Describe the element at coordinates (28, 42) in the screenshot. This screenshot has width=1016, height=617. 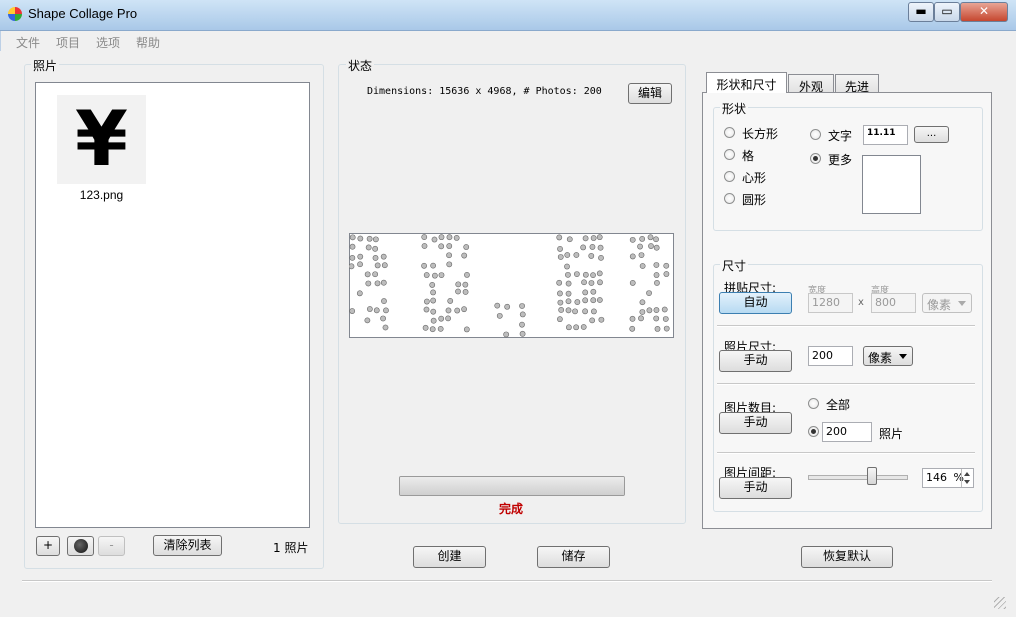
I see `menu-file: 文件` at that location.